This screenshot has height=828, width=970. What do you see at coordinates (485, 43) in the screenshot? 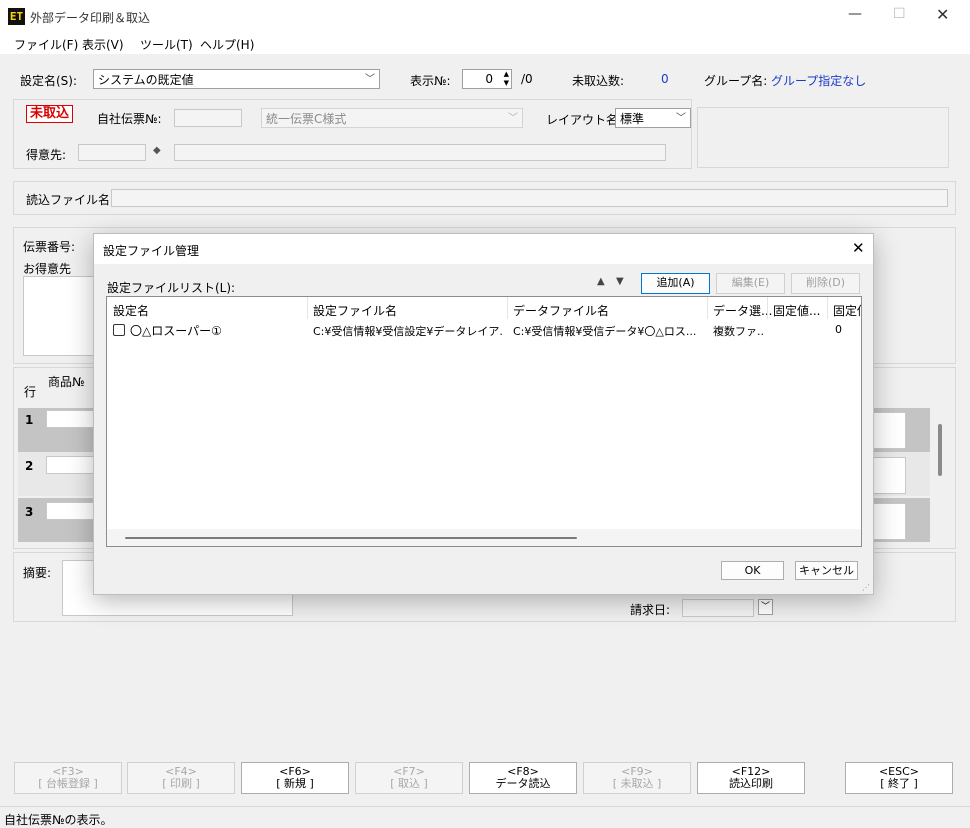
I see `menu-bar: ファイル(F) 表示(V) ツール(T) ヘルプ(H)` at bounding box center [485, 43].